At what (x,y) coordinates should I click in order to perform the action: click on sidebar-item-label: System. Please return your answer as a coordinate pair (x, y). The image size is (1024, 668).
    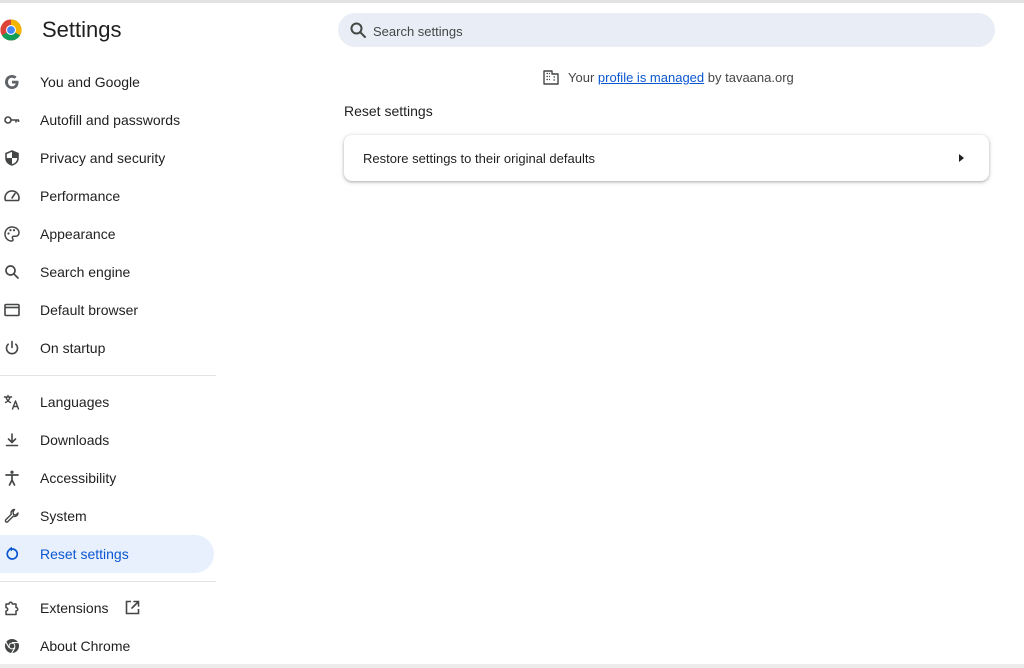
    Looking at the image, I should click on (63, 516).